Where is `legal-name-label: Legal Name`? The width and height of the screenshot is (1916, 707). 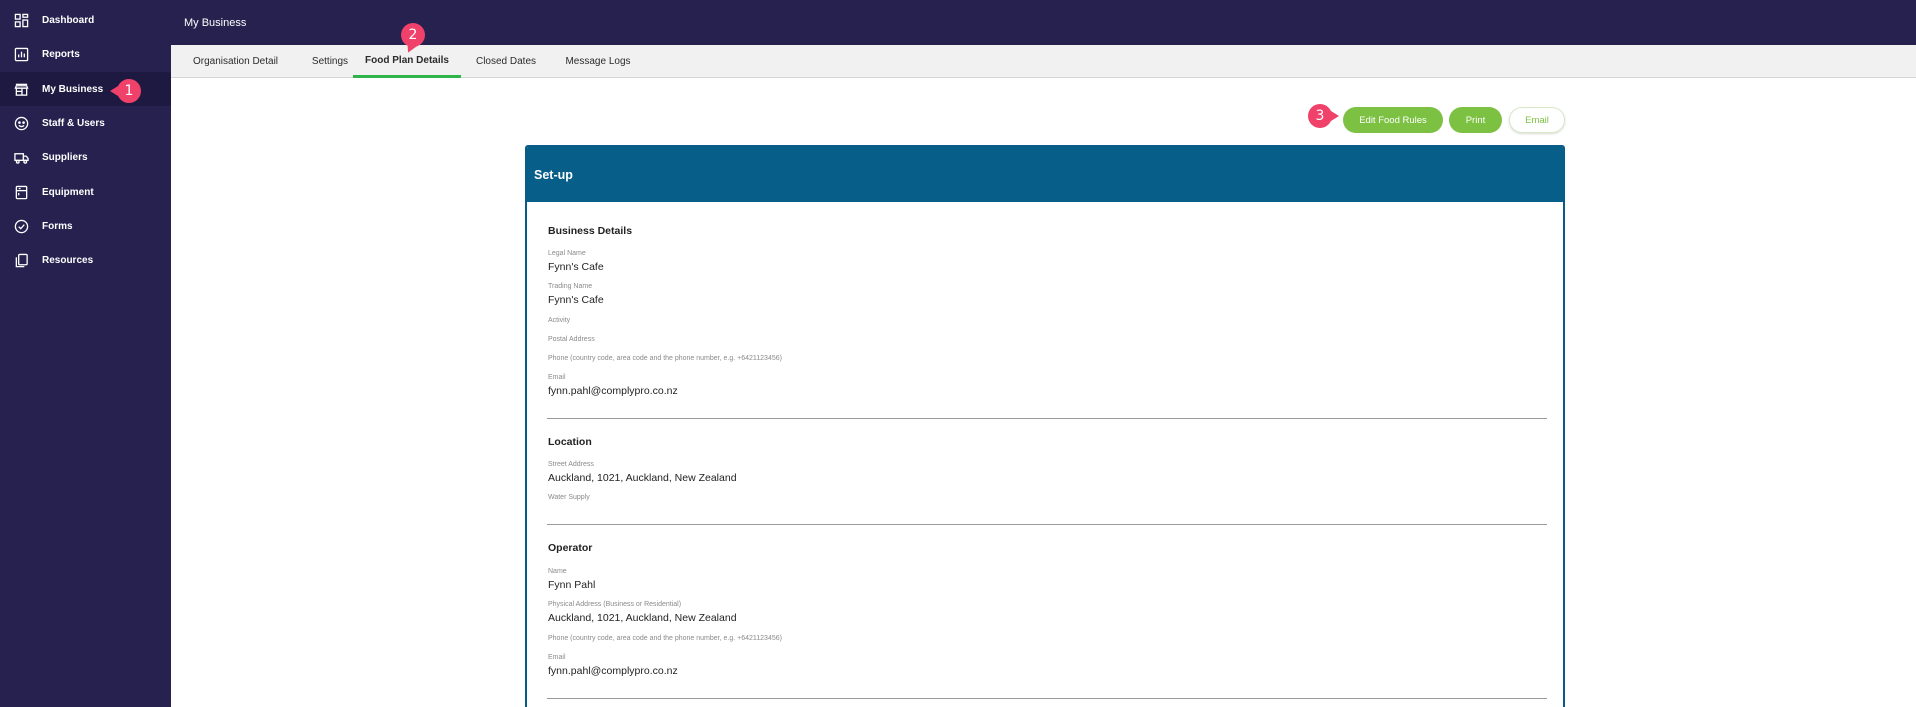 legal-name-label: Legal Name is located at coordinates (567, 253).